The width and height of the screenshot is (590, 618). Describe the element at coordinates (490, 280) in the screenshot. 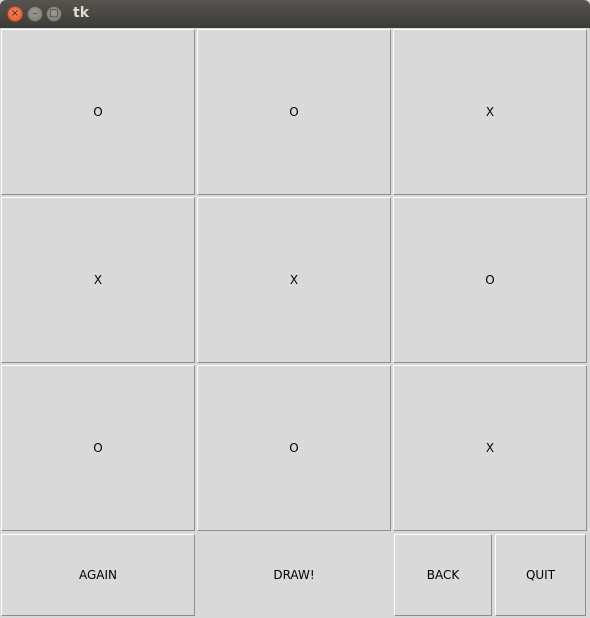

I see `board-cell-middle-right: O` at that location.